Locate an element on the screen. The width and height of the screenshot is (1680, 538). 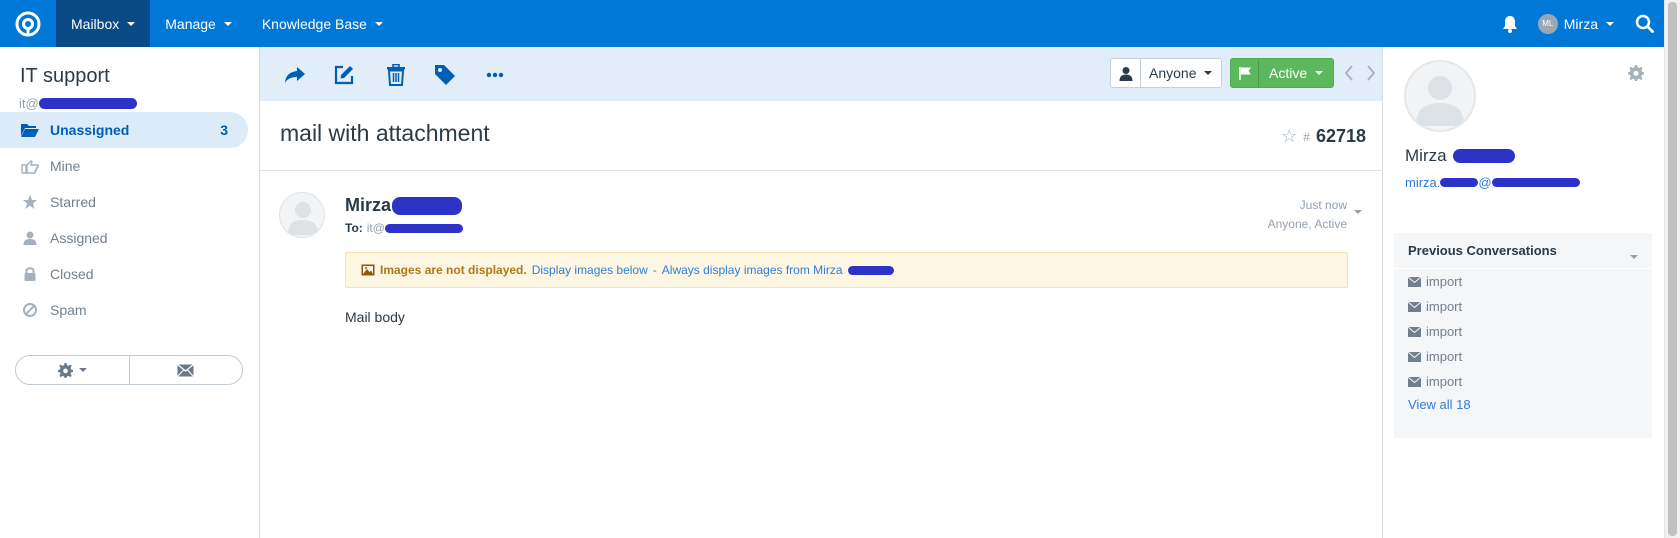
mailbox-email-prefix: it@ is located at coordinates (29, 103).